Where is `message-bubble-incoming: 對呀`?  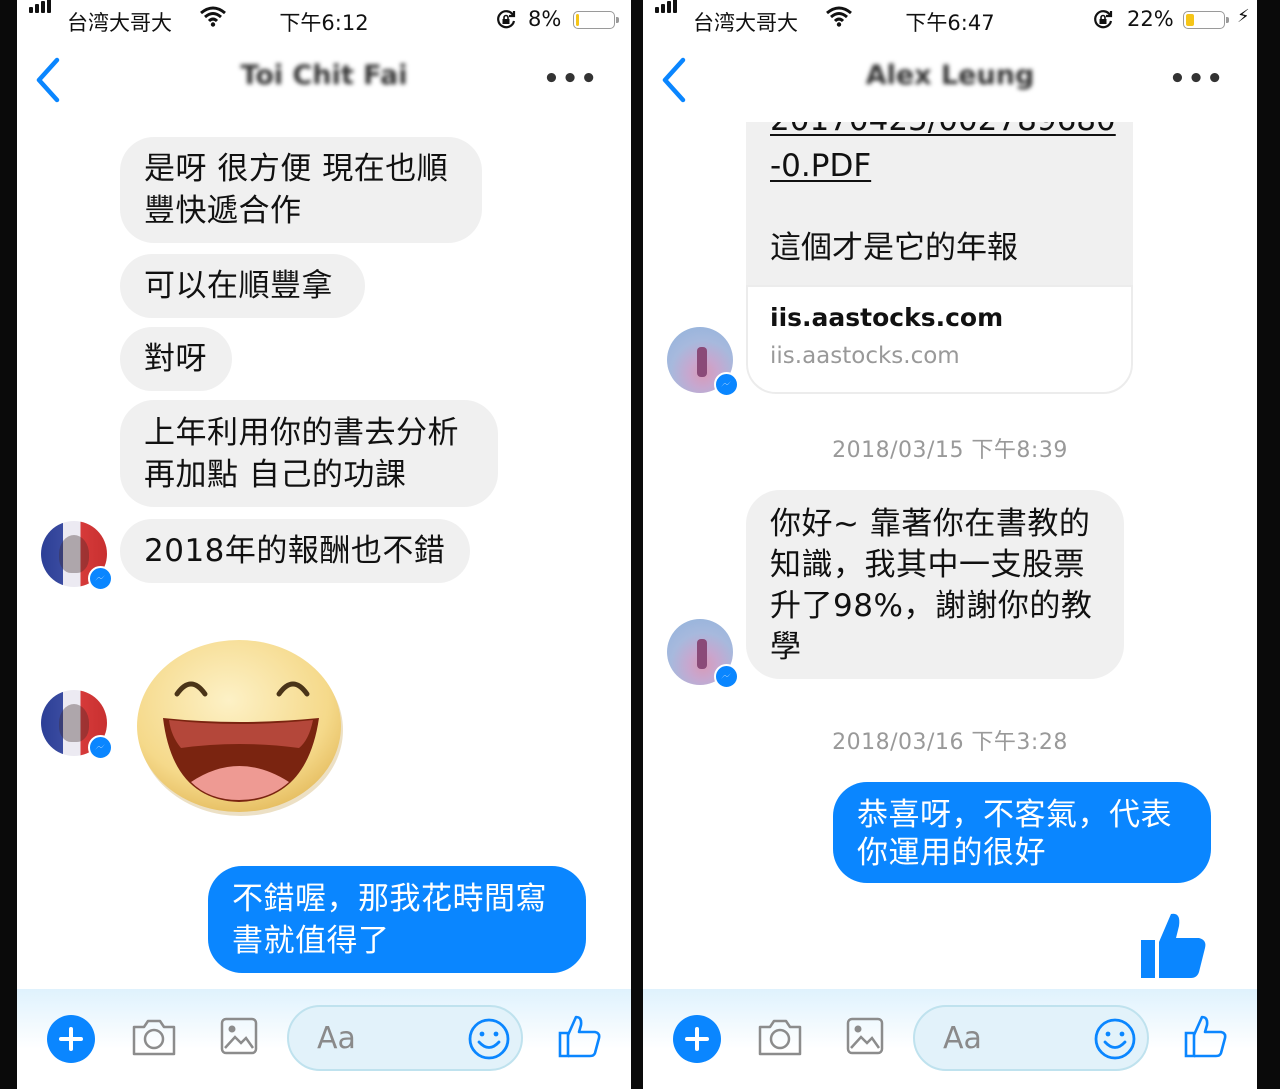 message-bubble-incoming: 對呀 is located at coordinates (176, 359).